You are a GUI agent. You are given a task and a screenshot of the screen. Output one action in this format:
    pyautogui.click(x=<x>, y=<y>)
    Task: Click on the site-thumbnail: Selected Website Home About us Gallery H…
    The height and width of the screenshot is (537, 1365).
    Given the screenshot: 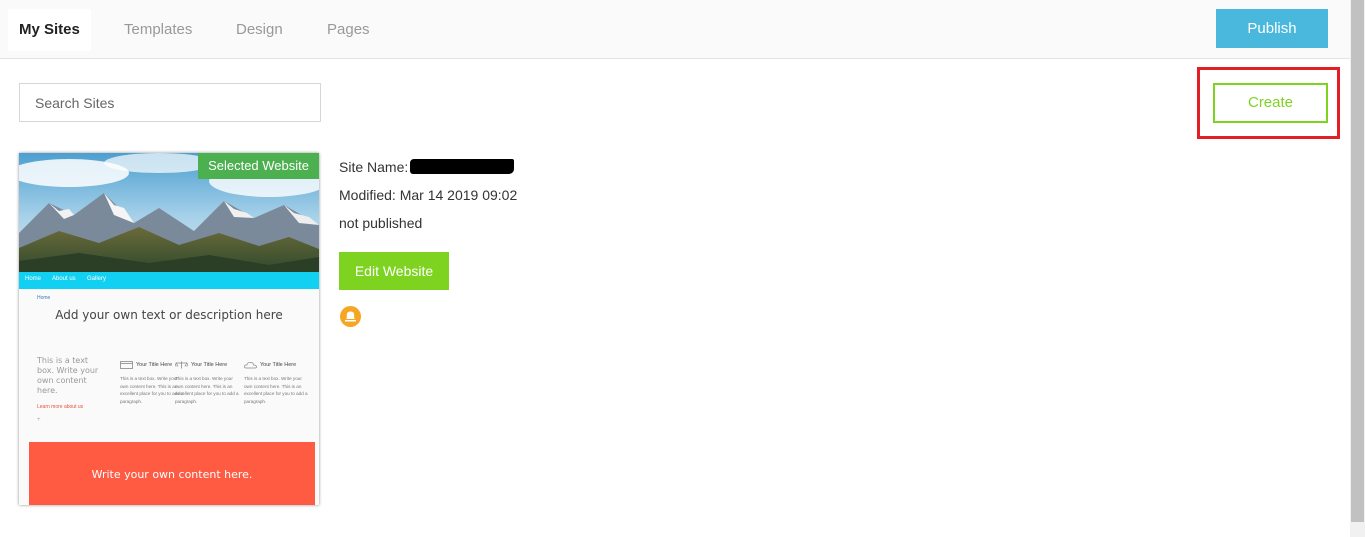 What is the action you would take?
    pyautogui.click(x=169, y=329)
    